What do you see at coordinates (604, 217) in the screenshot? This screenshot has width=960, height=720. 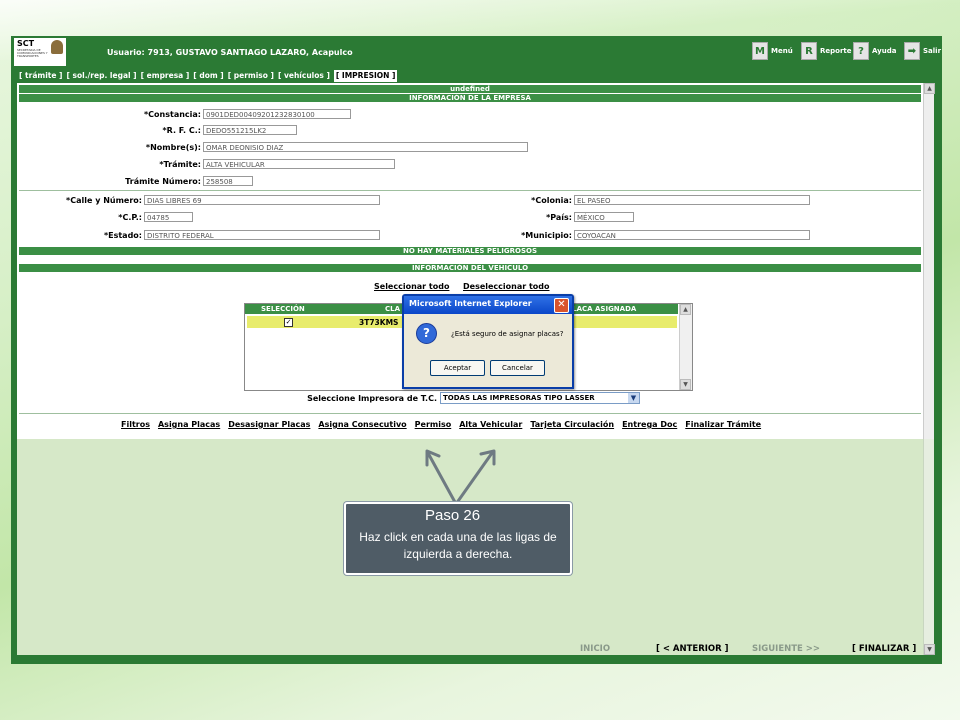 I see `pais-field: MÉXICO` at bounding box center [604, 217].